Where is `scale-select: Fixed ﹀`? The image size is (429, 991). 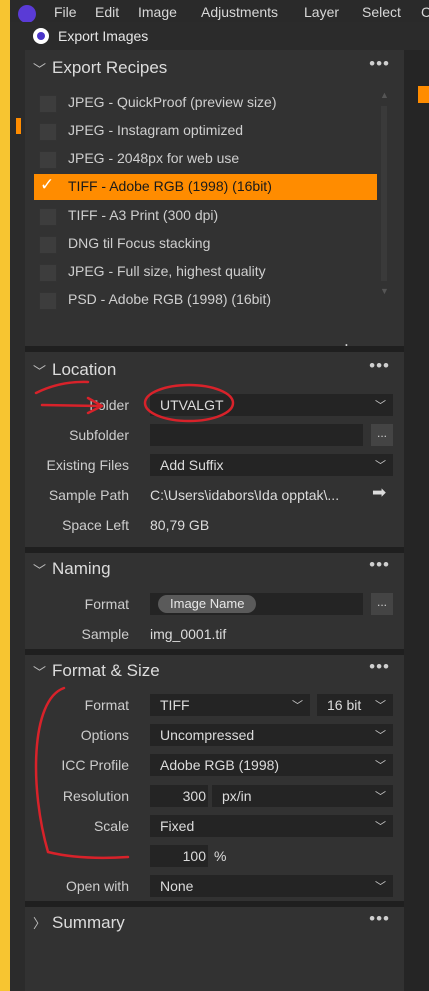
scale-select: Fixed ﹀ is located at coordinates (271, 826).